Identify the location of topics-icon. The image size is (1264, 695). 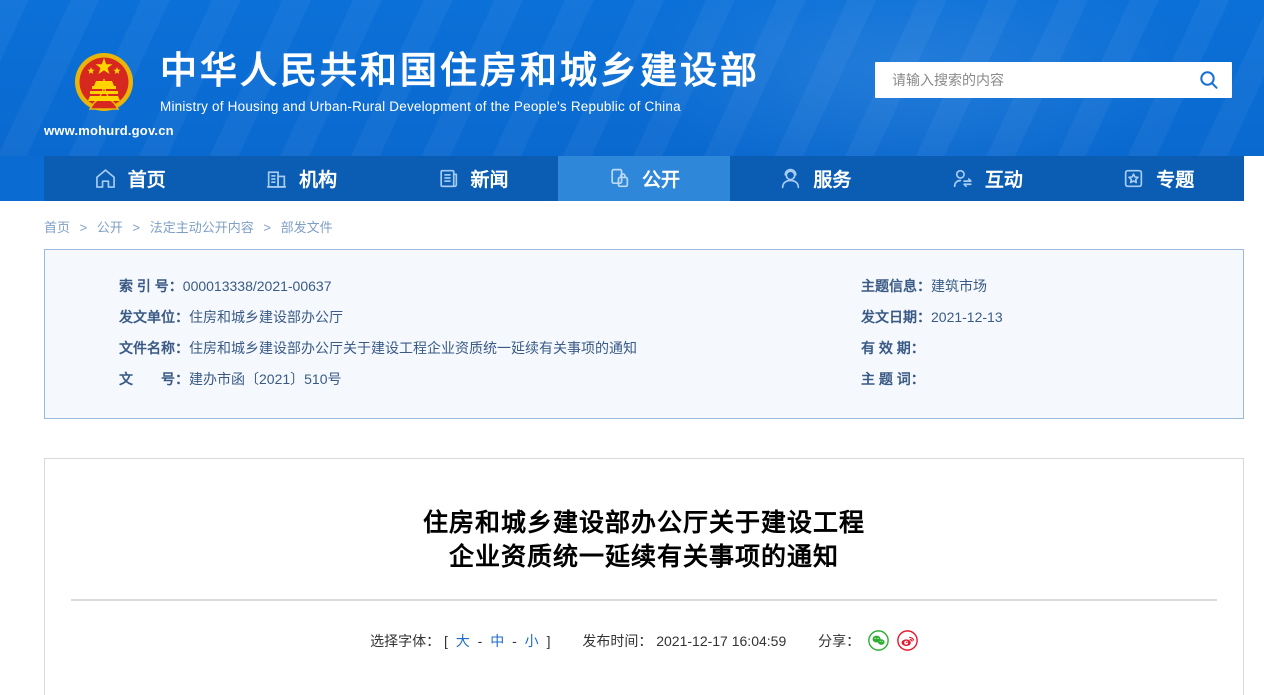
(1134, 178).